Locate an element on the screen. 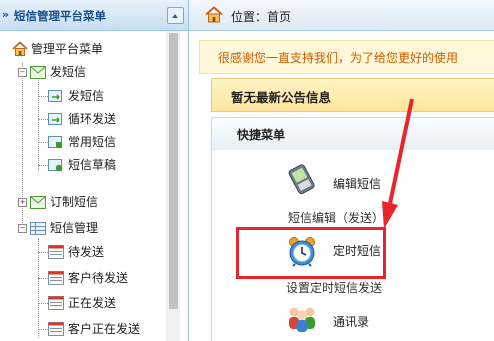  double-chevron-icon: » is located at coordinates (6, 14).